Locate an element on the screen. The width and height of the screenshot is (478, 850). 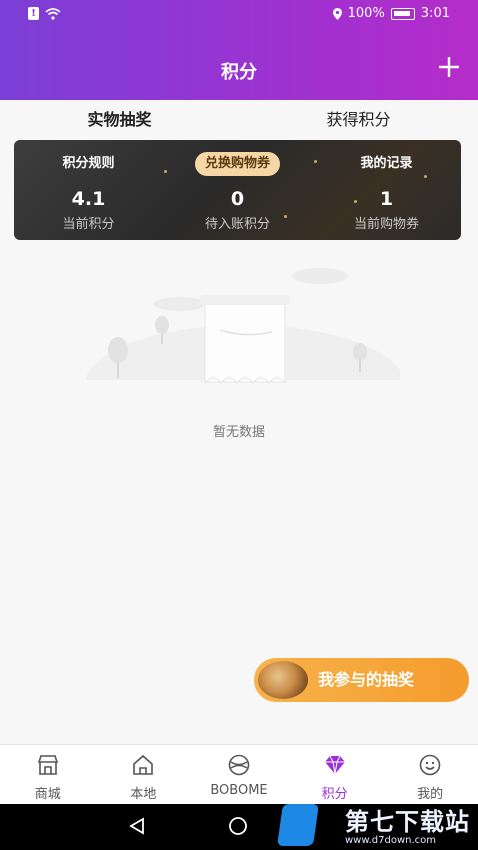
diamond-icon is located at coordinates (334, 765).